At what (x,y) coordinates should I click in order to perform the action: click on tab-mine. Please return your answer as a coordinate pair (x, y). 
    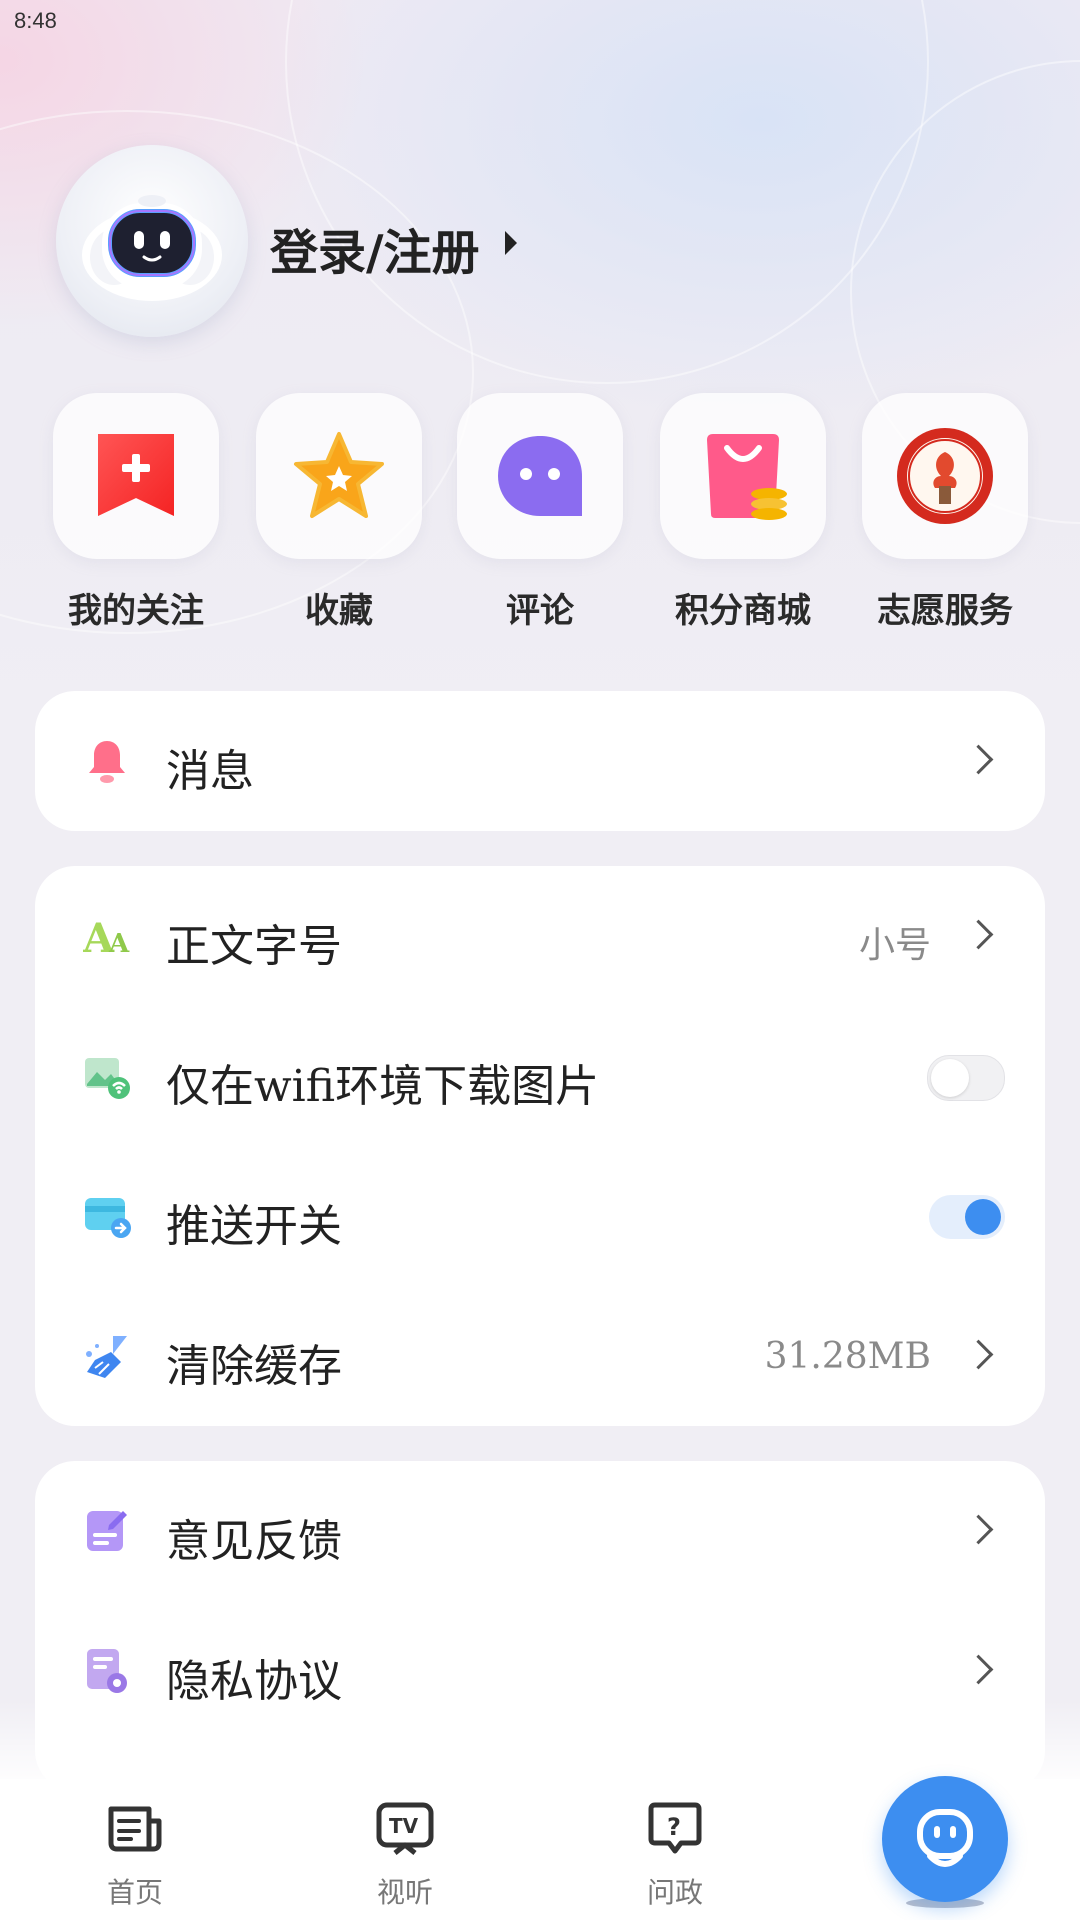
    Looking at the image, I should click on (945, 1839).